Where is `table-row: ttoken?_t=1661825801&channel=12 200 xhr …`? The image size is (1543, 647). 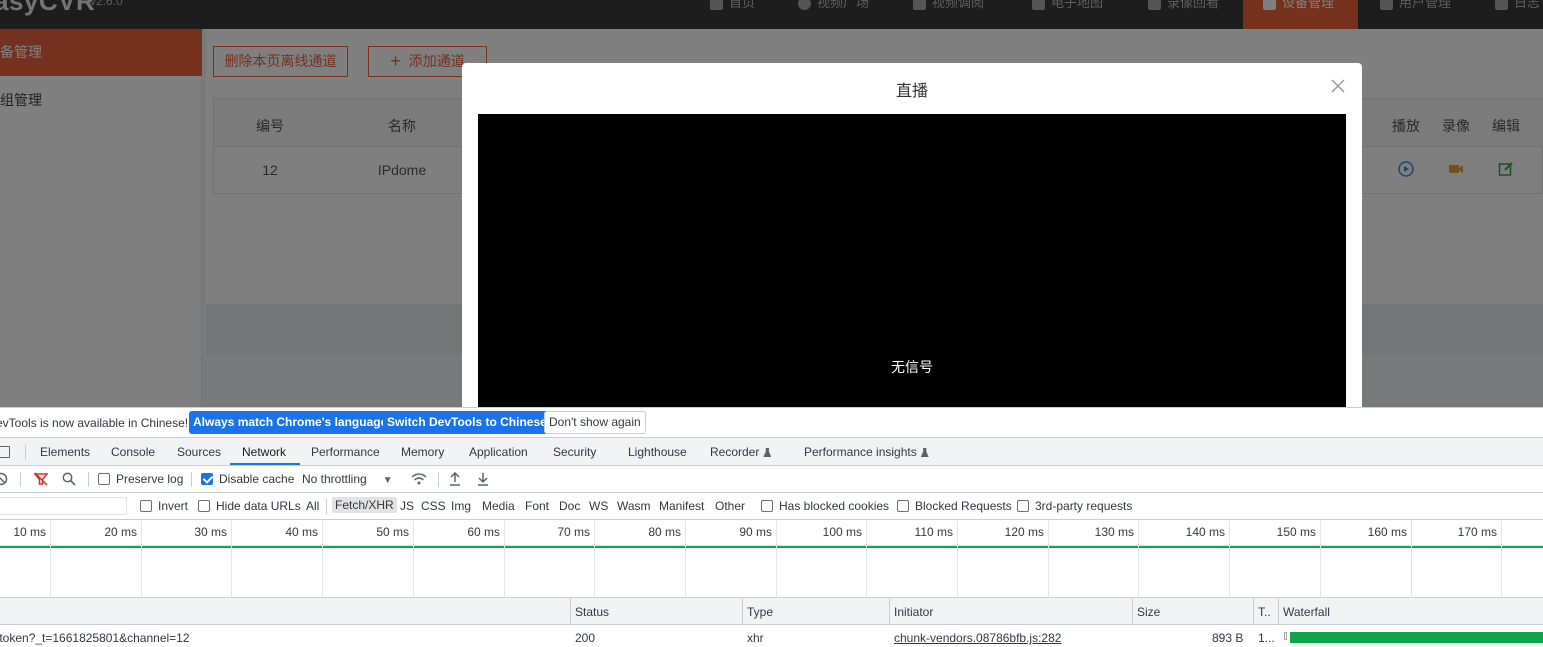 table-row: ttoken?_t=1661825801&channel=12 200 xhr … is located at coordinates (771, 636).